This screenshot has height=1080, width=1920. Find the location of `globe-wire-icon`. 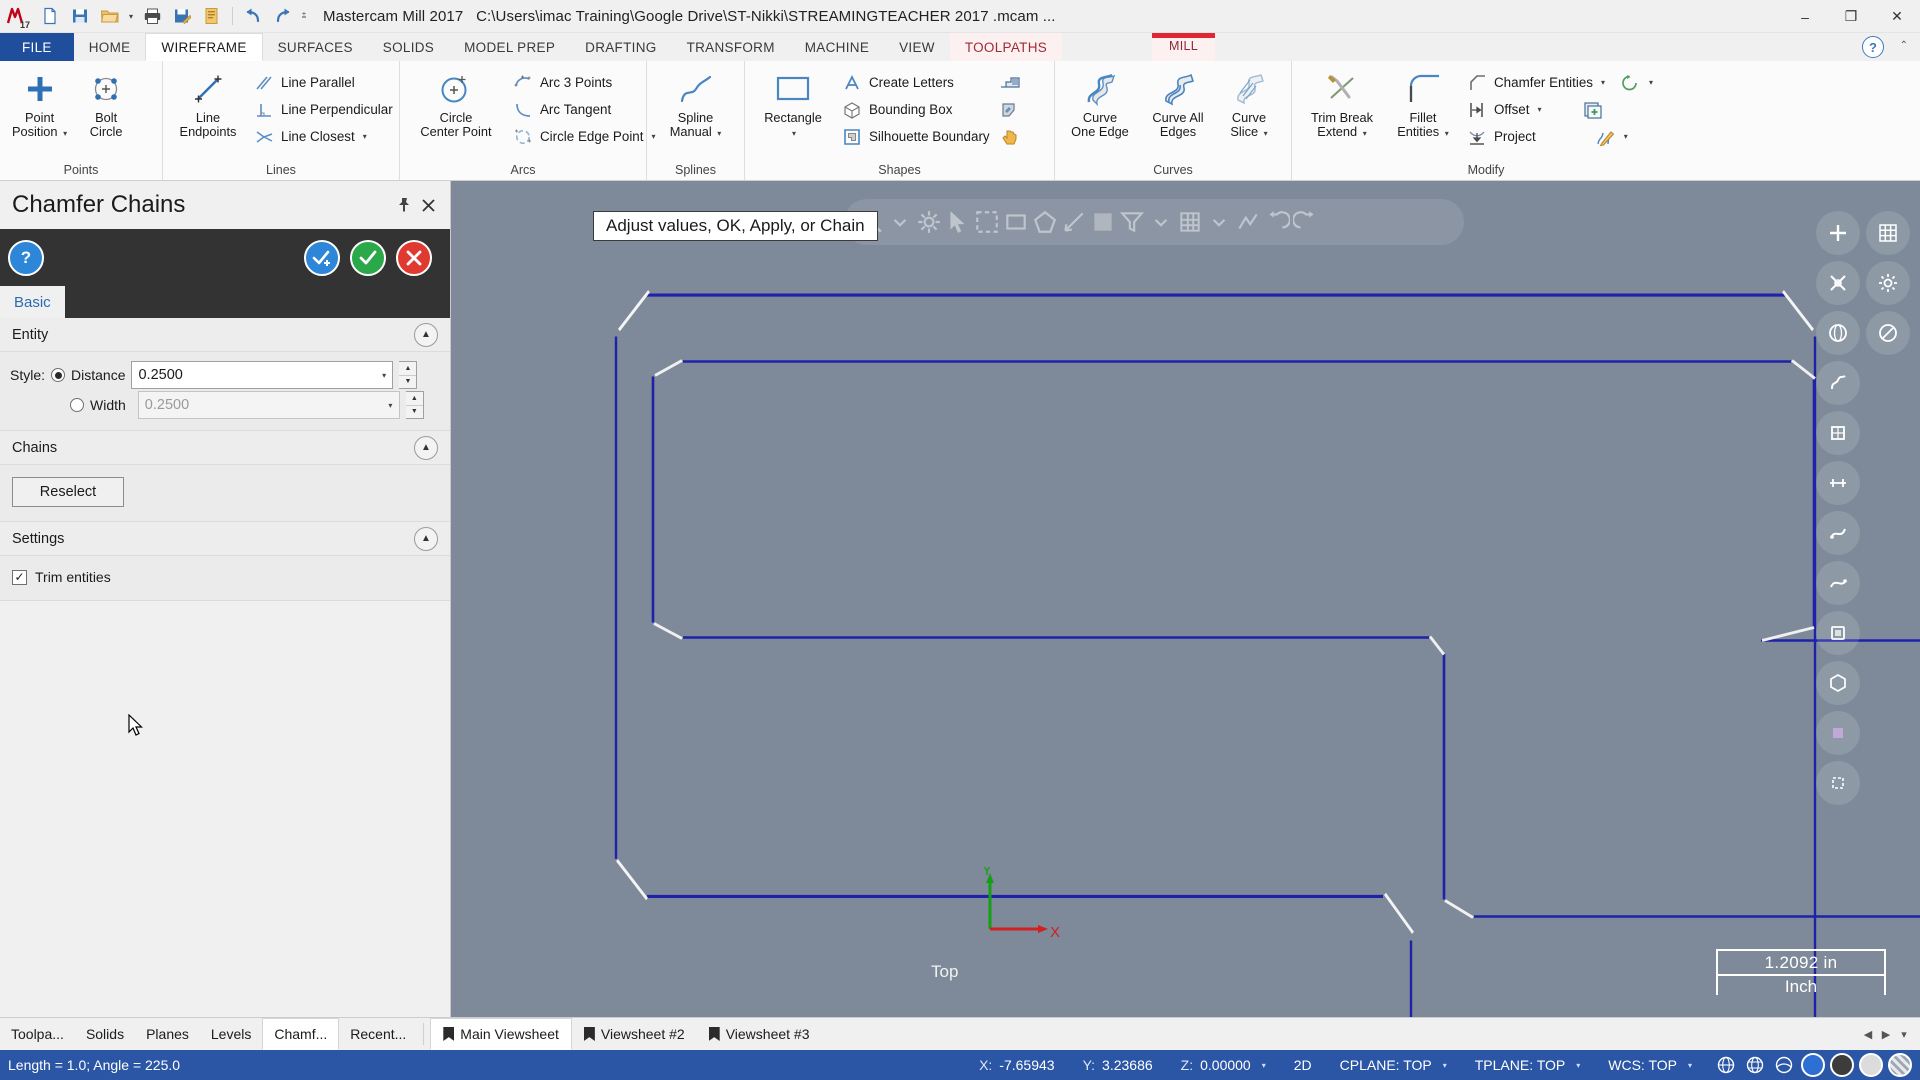

globe-wire-icon is located at coordinates (1755, 1065).